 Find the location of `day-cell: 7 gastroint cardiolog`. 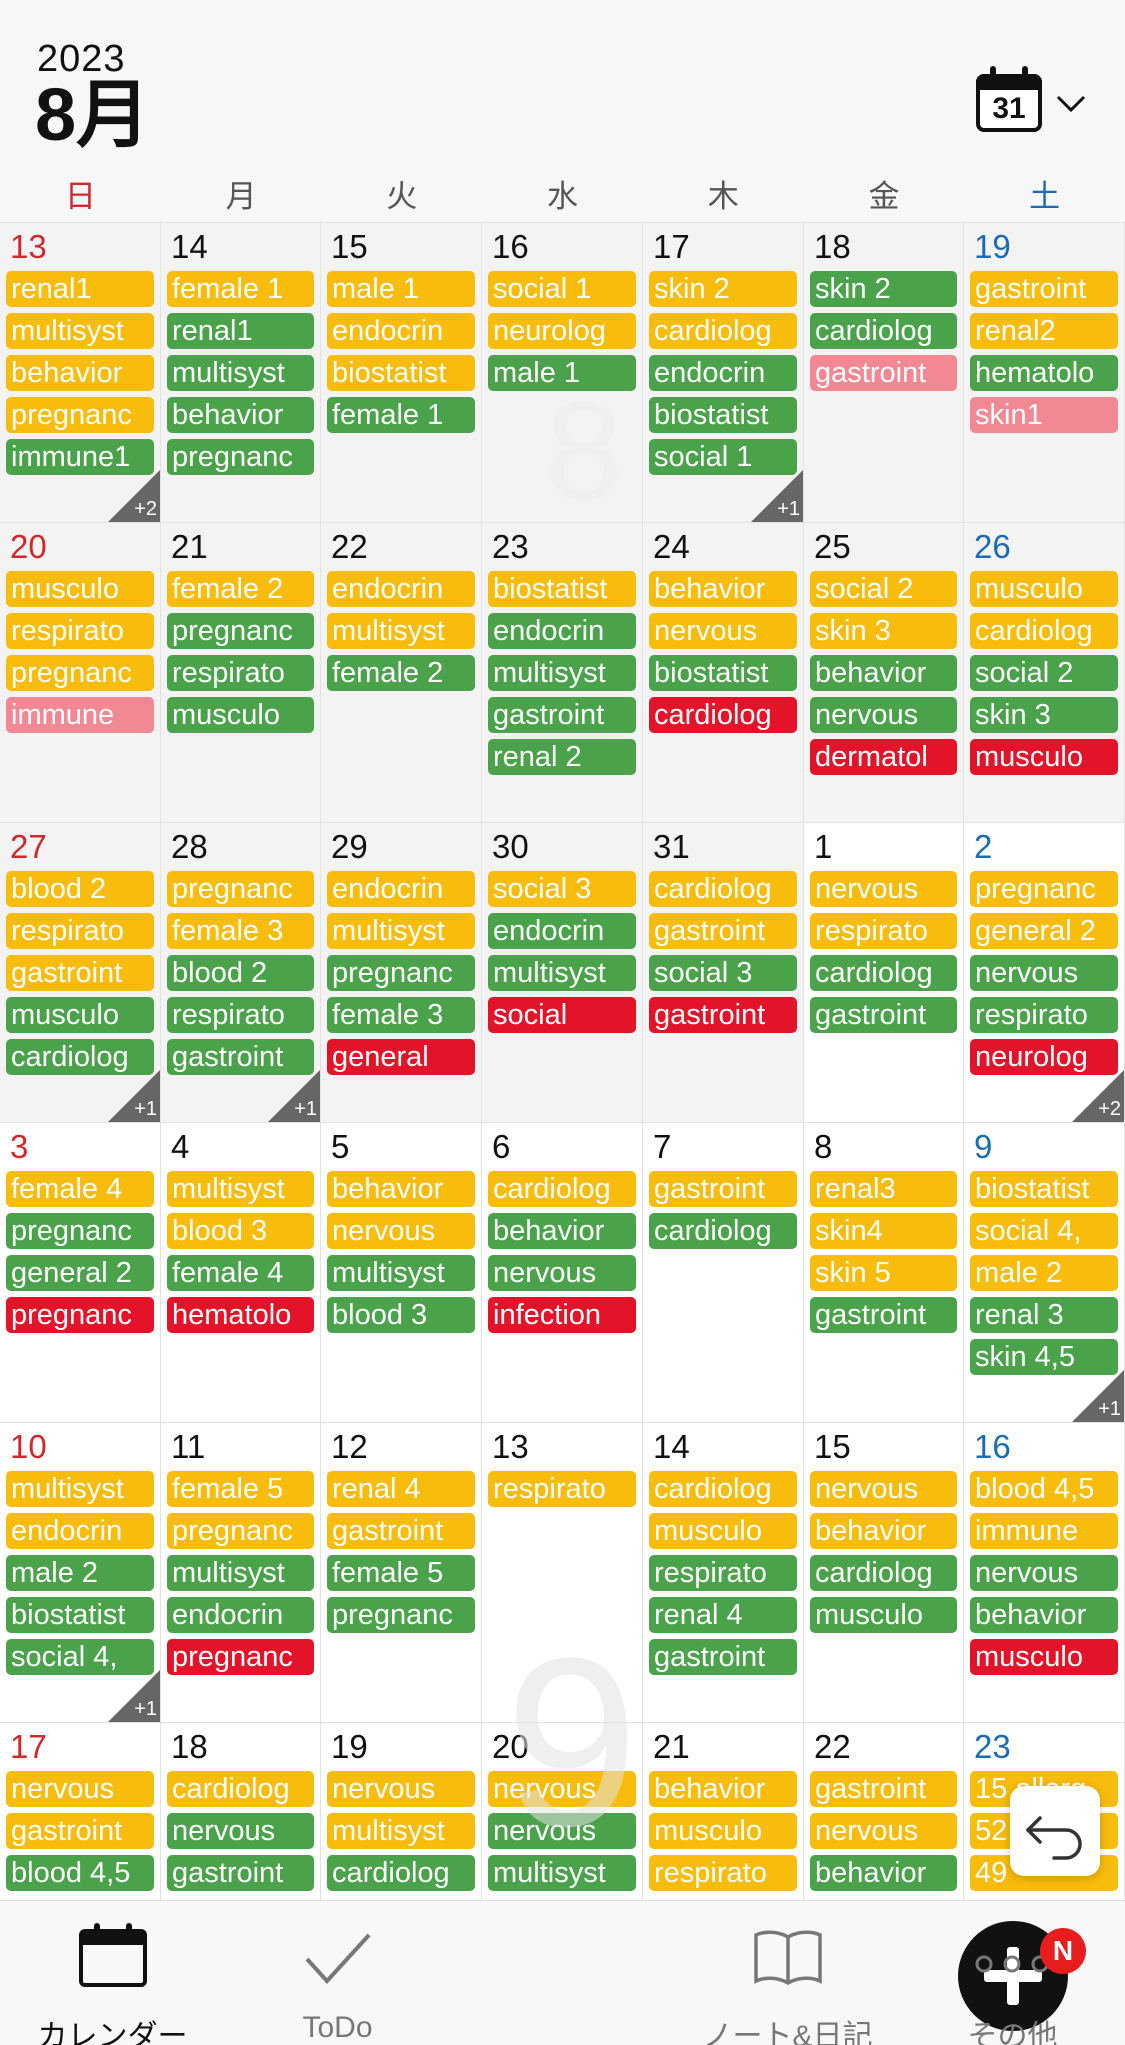

day-cell: 7 gastroint cardiolog is located at coordinates (723, 1272).